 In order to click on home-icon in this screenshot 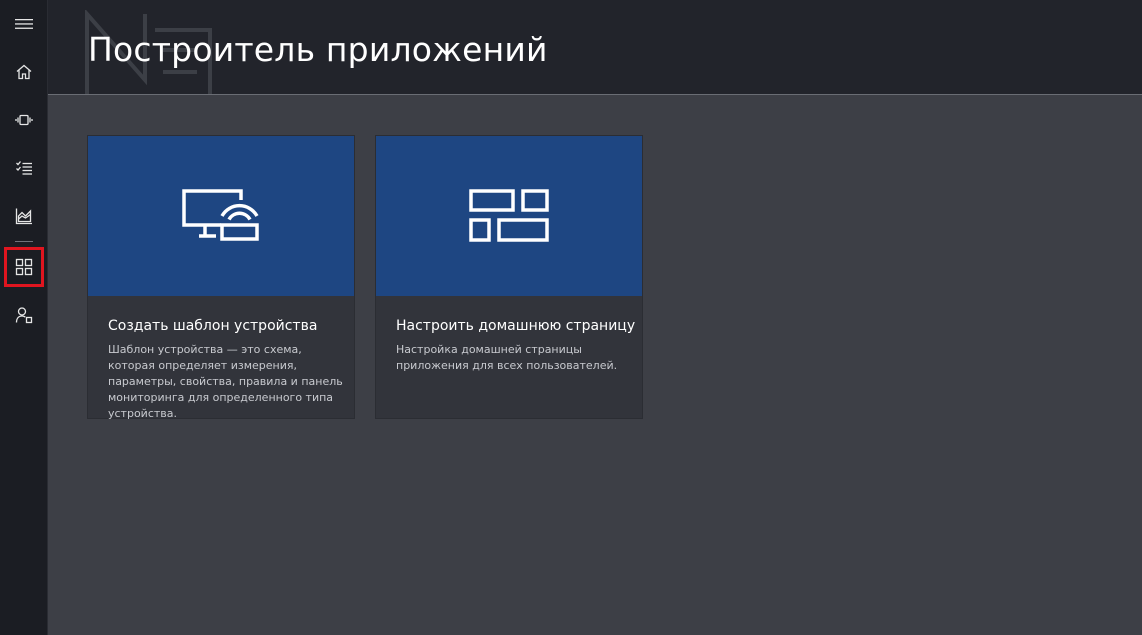, I will do `click(24, 72)`.